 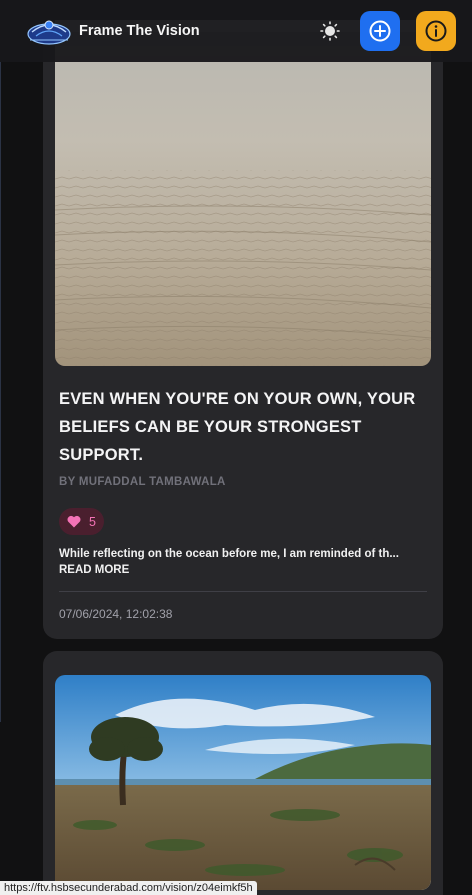 I want to click on author-line: BY MUFADDAL TAMBAWALA, so click(x=142, y=482).